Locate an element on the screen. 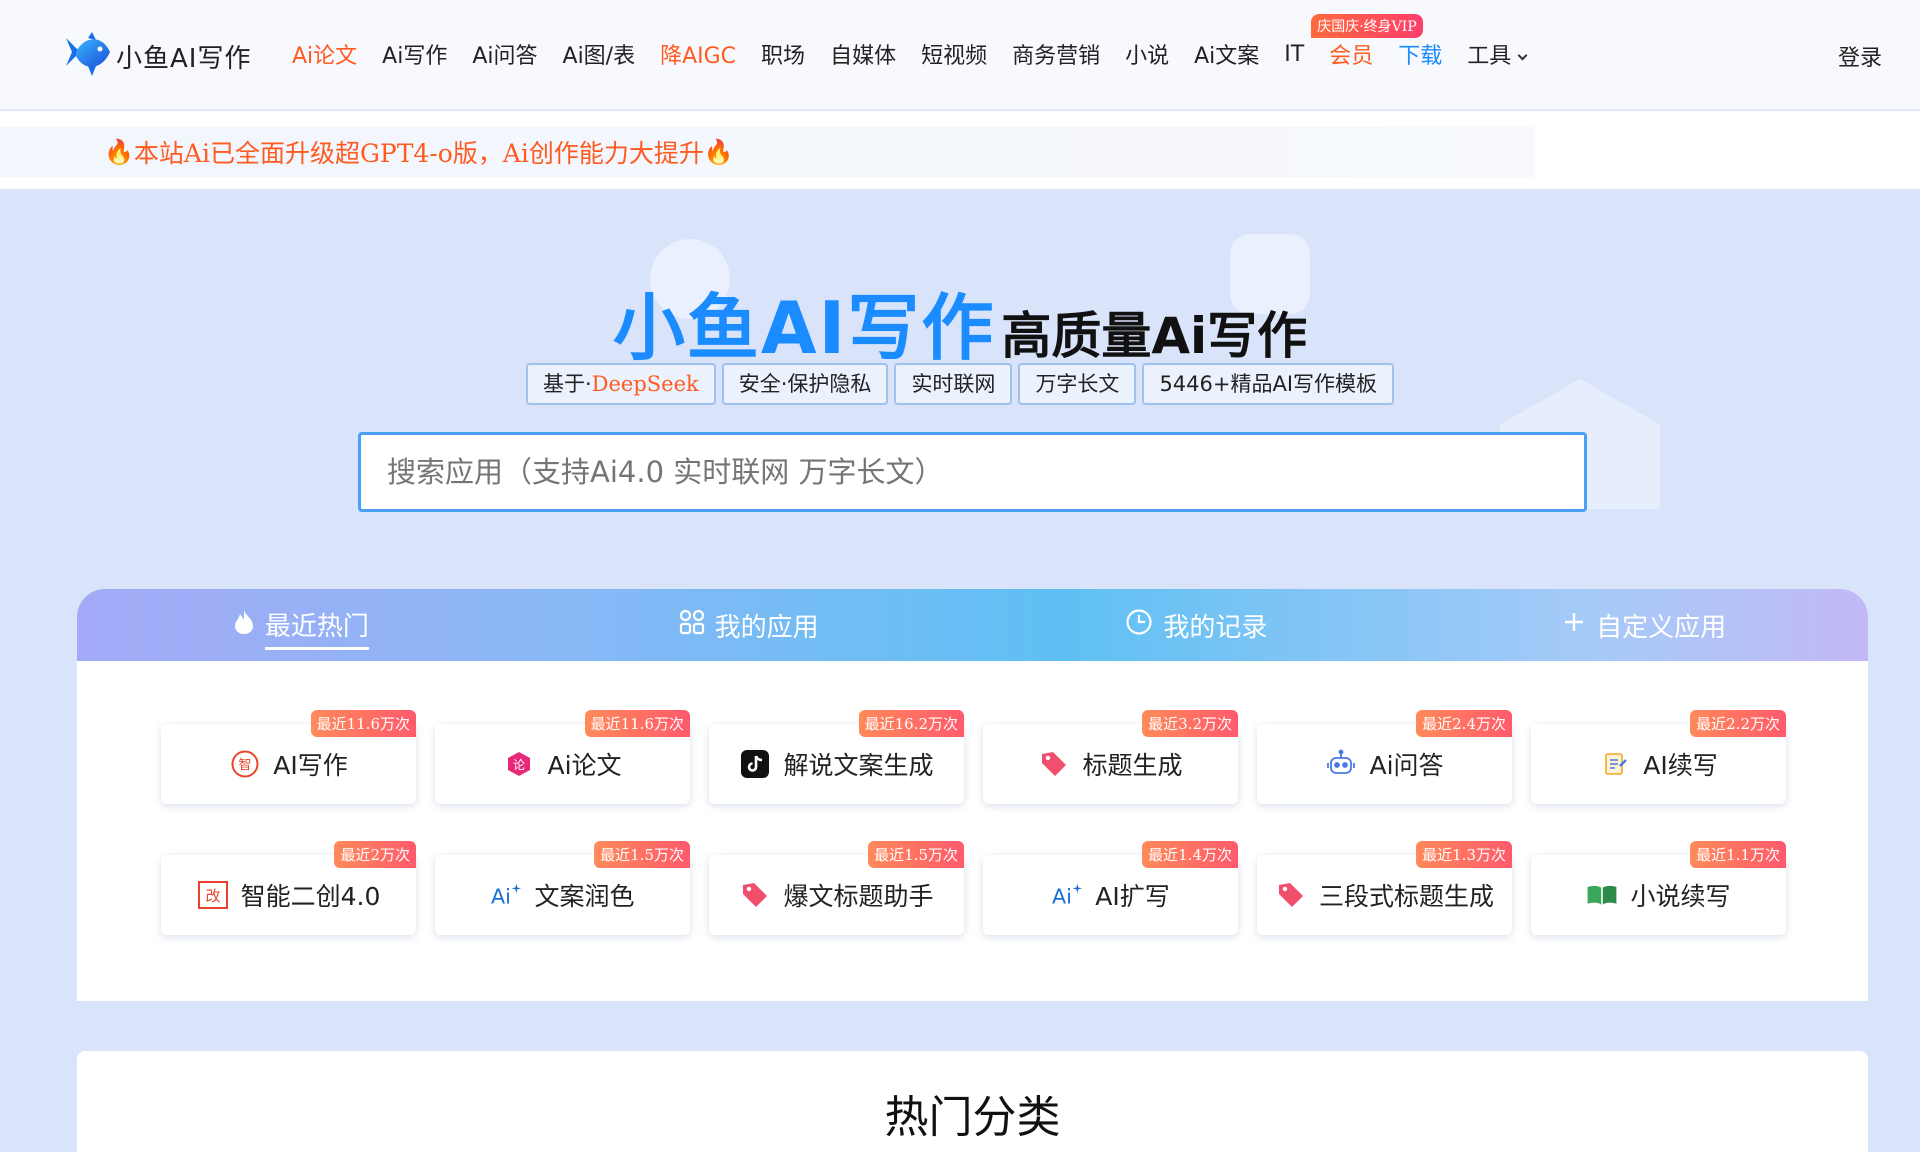 The height and width of the screenshot is (1152, 1920). nav-item-label: 会员 is located at coordinates (1351, 56).